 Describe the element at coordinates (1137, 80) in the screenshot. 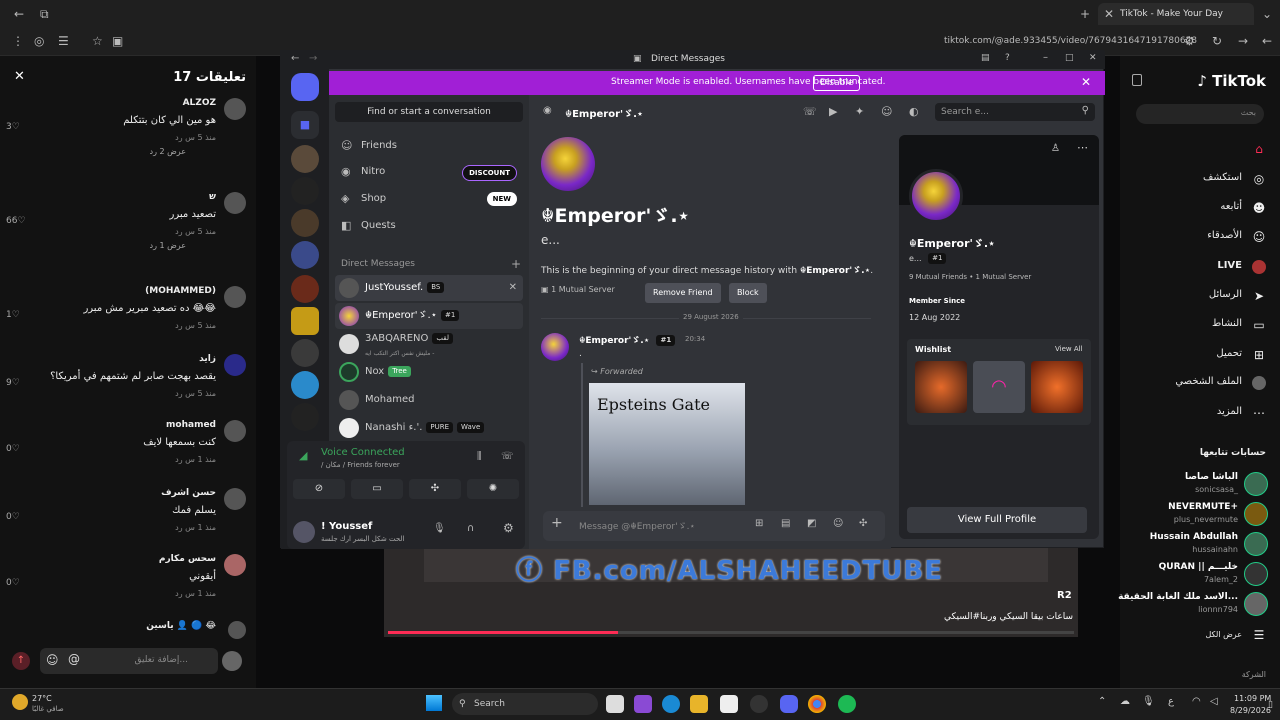

I see `sidebar-toggle-icon` at that location.